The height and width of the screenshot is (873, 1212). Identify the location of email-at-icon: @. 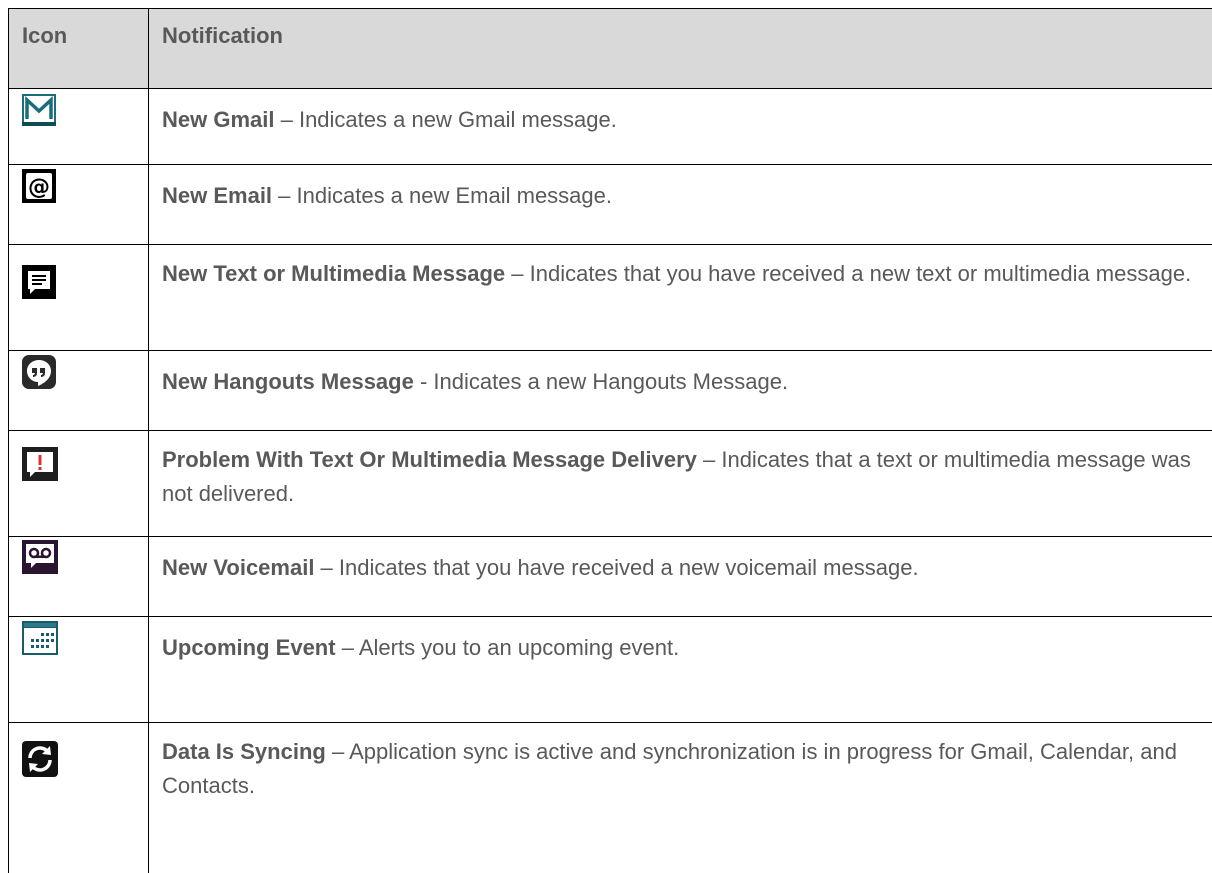
(39, 186).